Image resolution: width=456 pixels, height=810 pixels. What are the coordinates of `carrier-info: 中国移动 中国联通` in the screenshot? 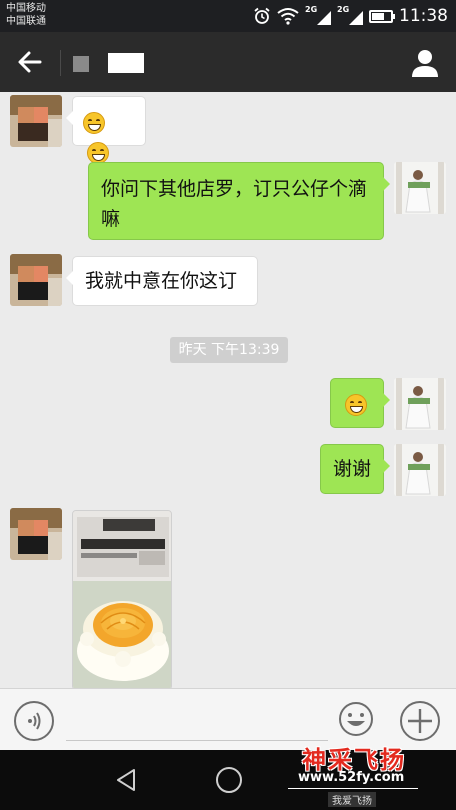 It's located at (26, 15).